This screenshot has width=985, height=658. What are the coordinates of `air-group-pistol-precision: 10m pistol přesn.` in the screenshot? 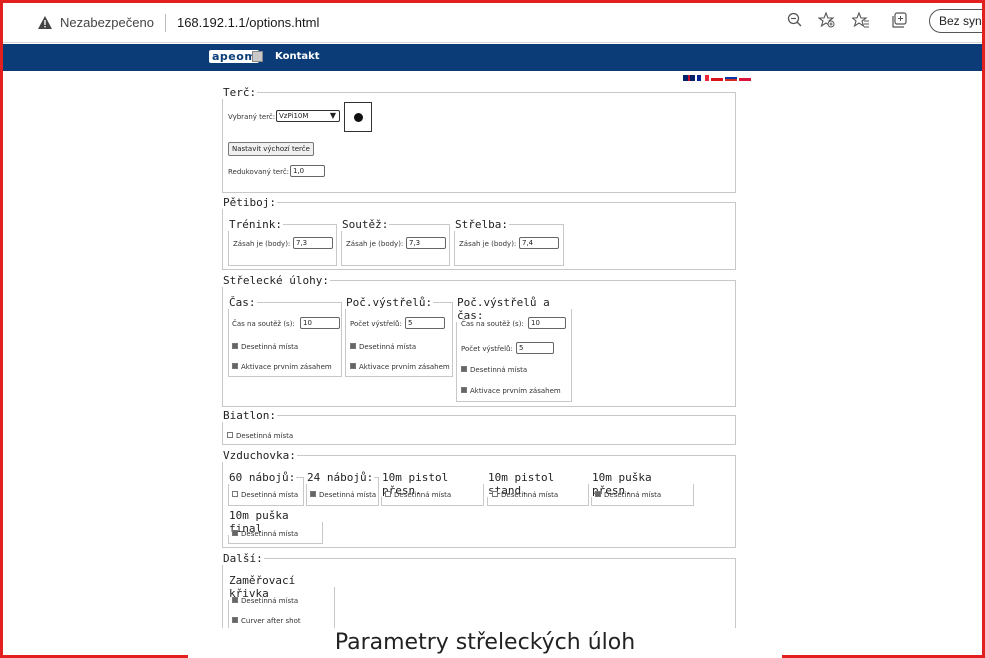 It's located at (432, 488).